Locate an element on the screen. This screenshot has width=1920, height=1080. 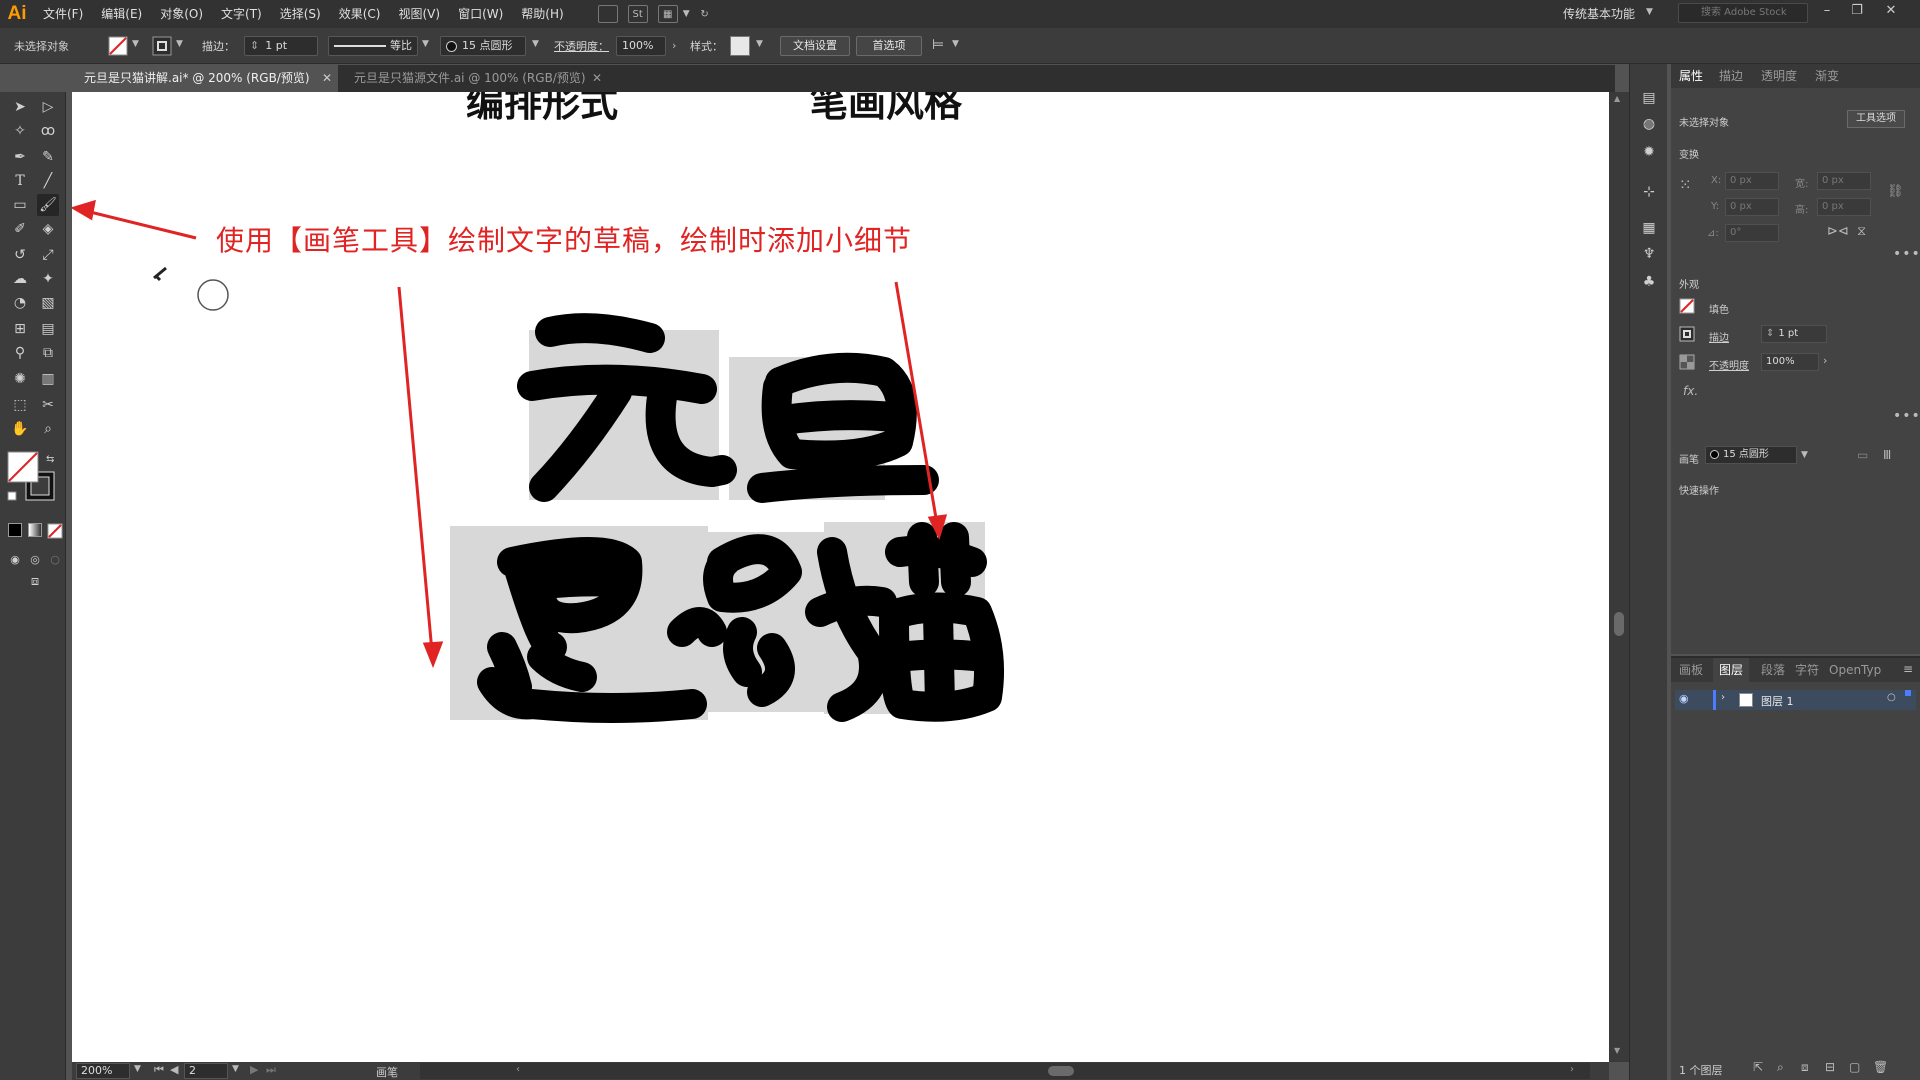
appearance-panel-icon: ✹ is located at coordinates (1649, 153).